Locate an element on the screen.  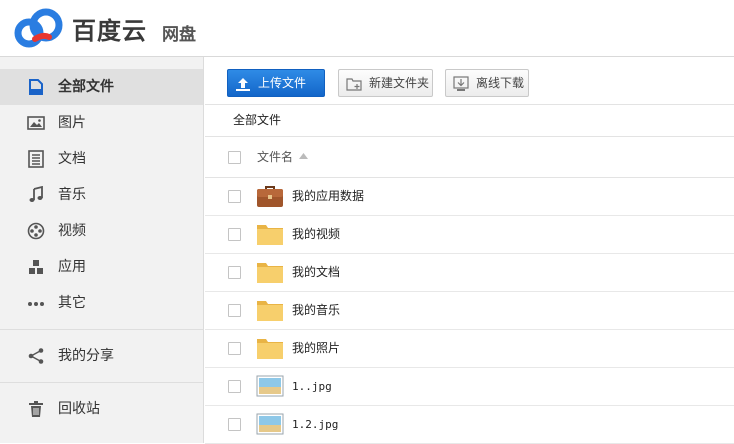
file-name: 1.2.jpg is located at coordinates (315, 424).